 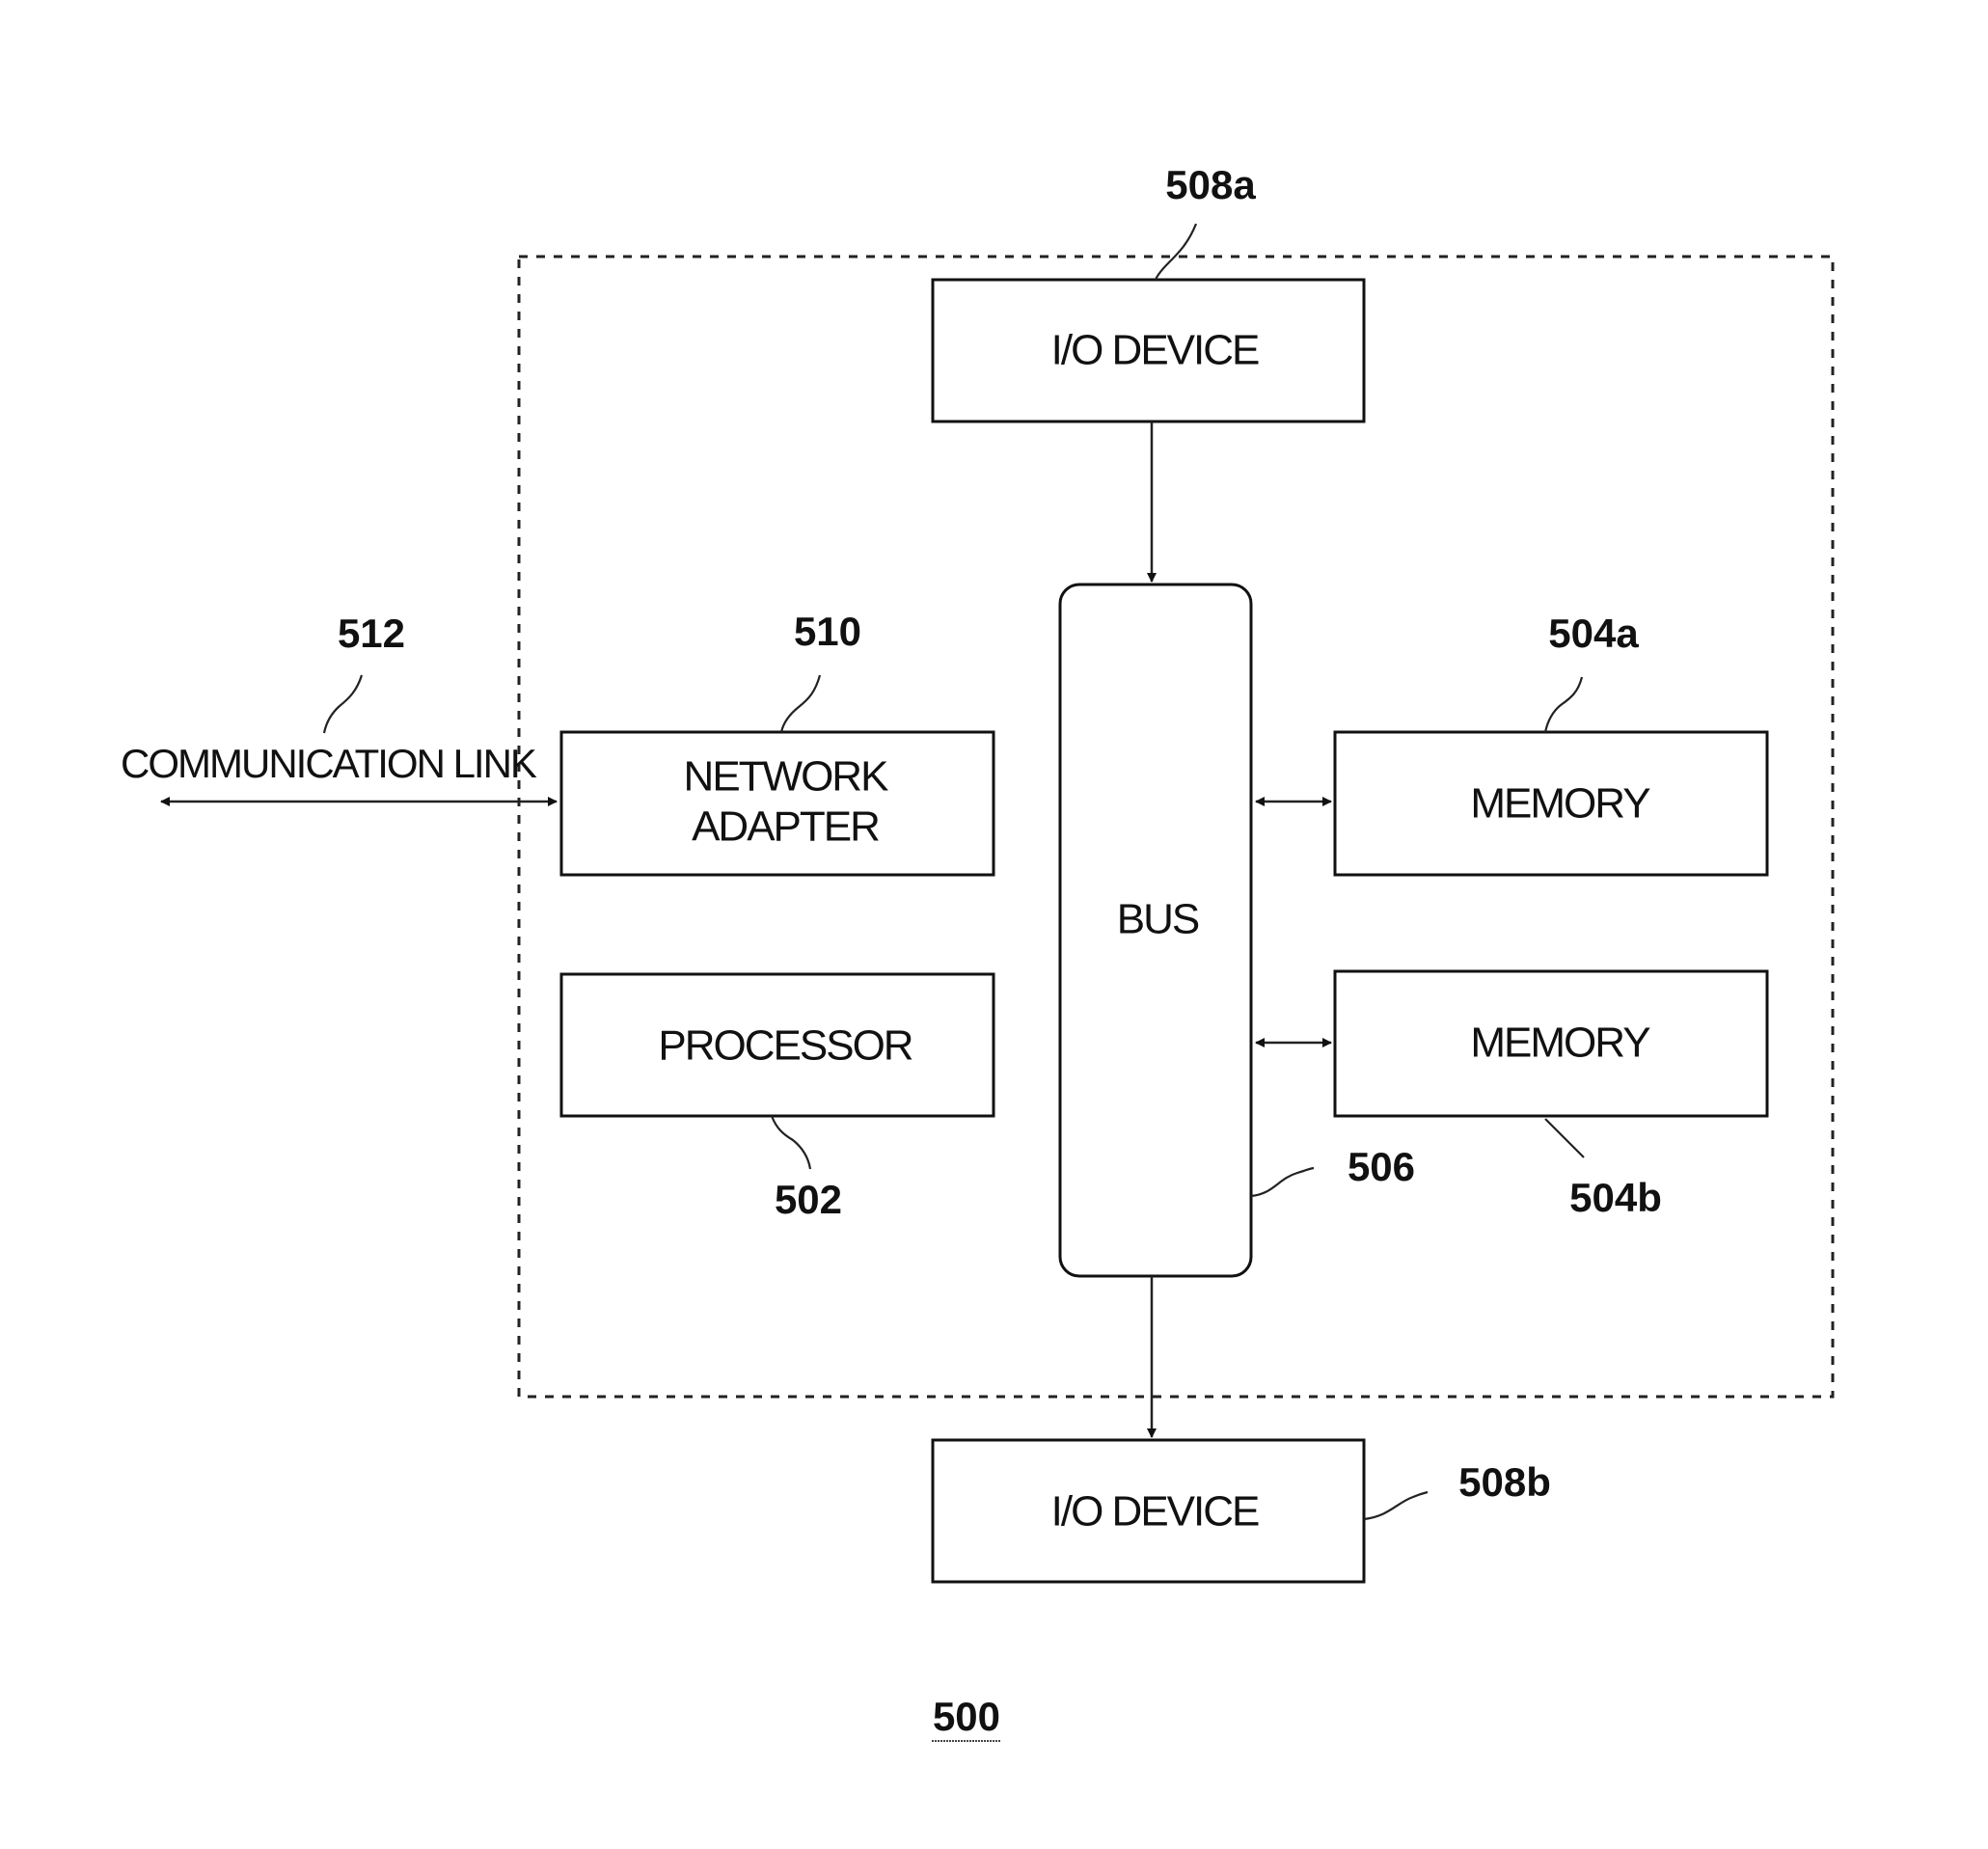 What do you see at coordinates (1155, 1512) in the screenshot?
I see `io-device-bottom-label: I/O DEVICE` at bounding box center [1155, 1512].